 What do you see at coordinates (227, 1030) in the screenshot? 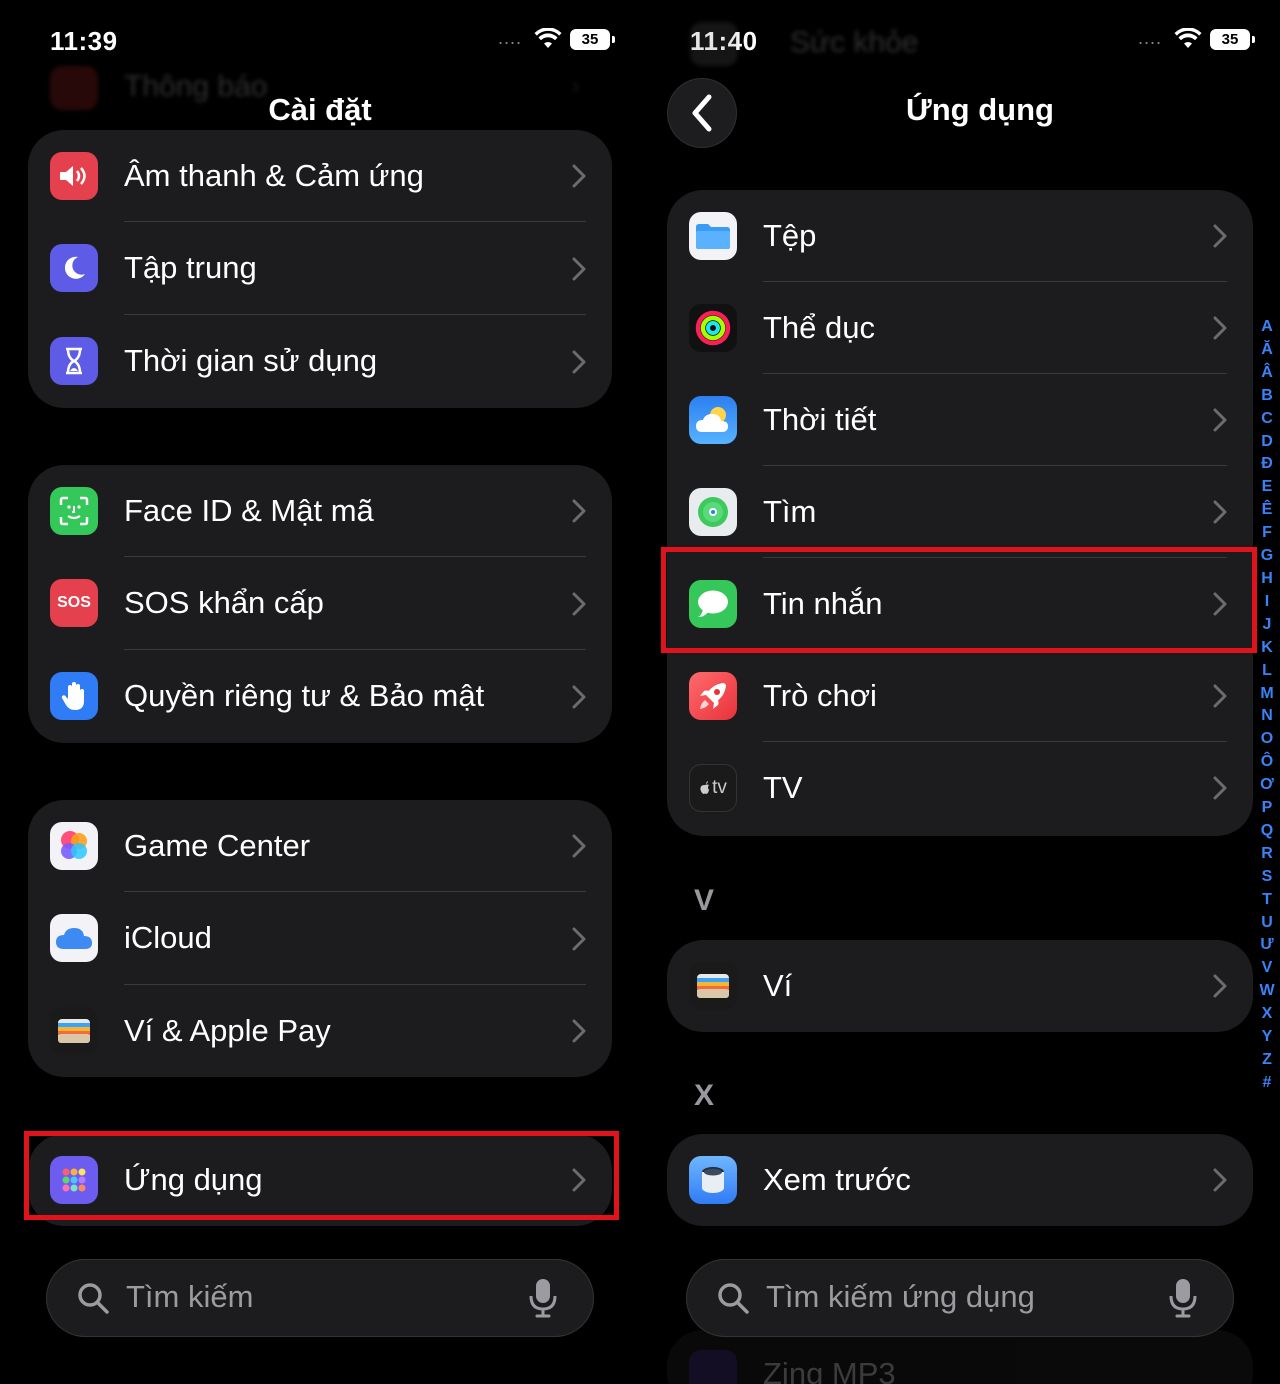
I see `row-label: Ví & Apple Pay` at bounding box center [227, 1030].